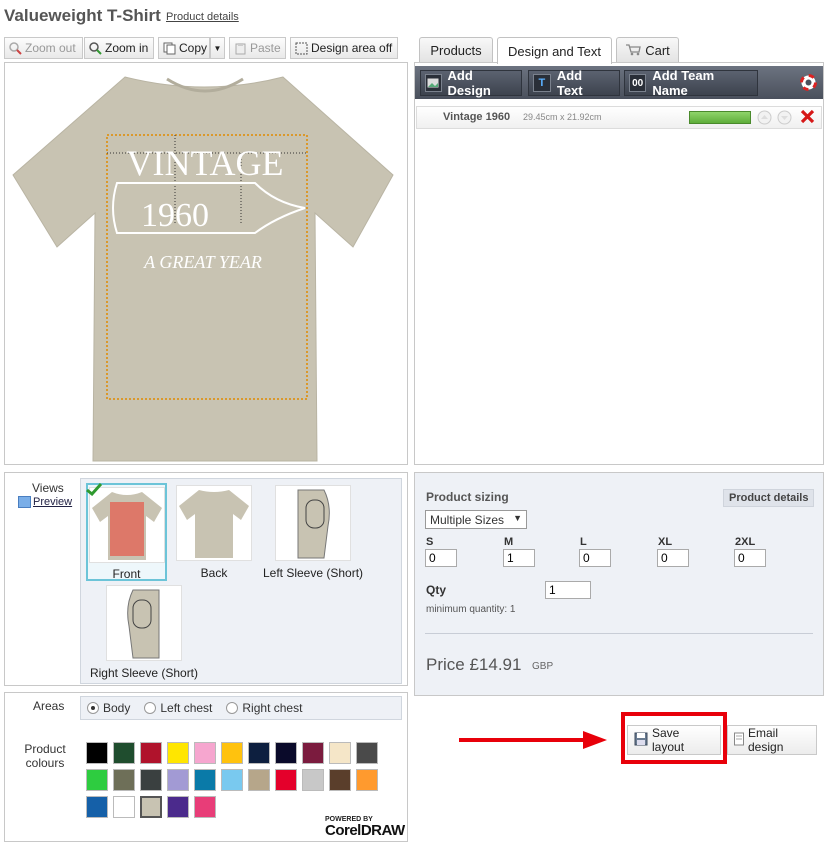 Image resolution: width=831 pixels, height=850 pixels. What do you see at coordinates (169, 48) in the screenshot?
I see `copy-icon` at bounding box center [169, 48].